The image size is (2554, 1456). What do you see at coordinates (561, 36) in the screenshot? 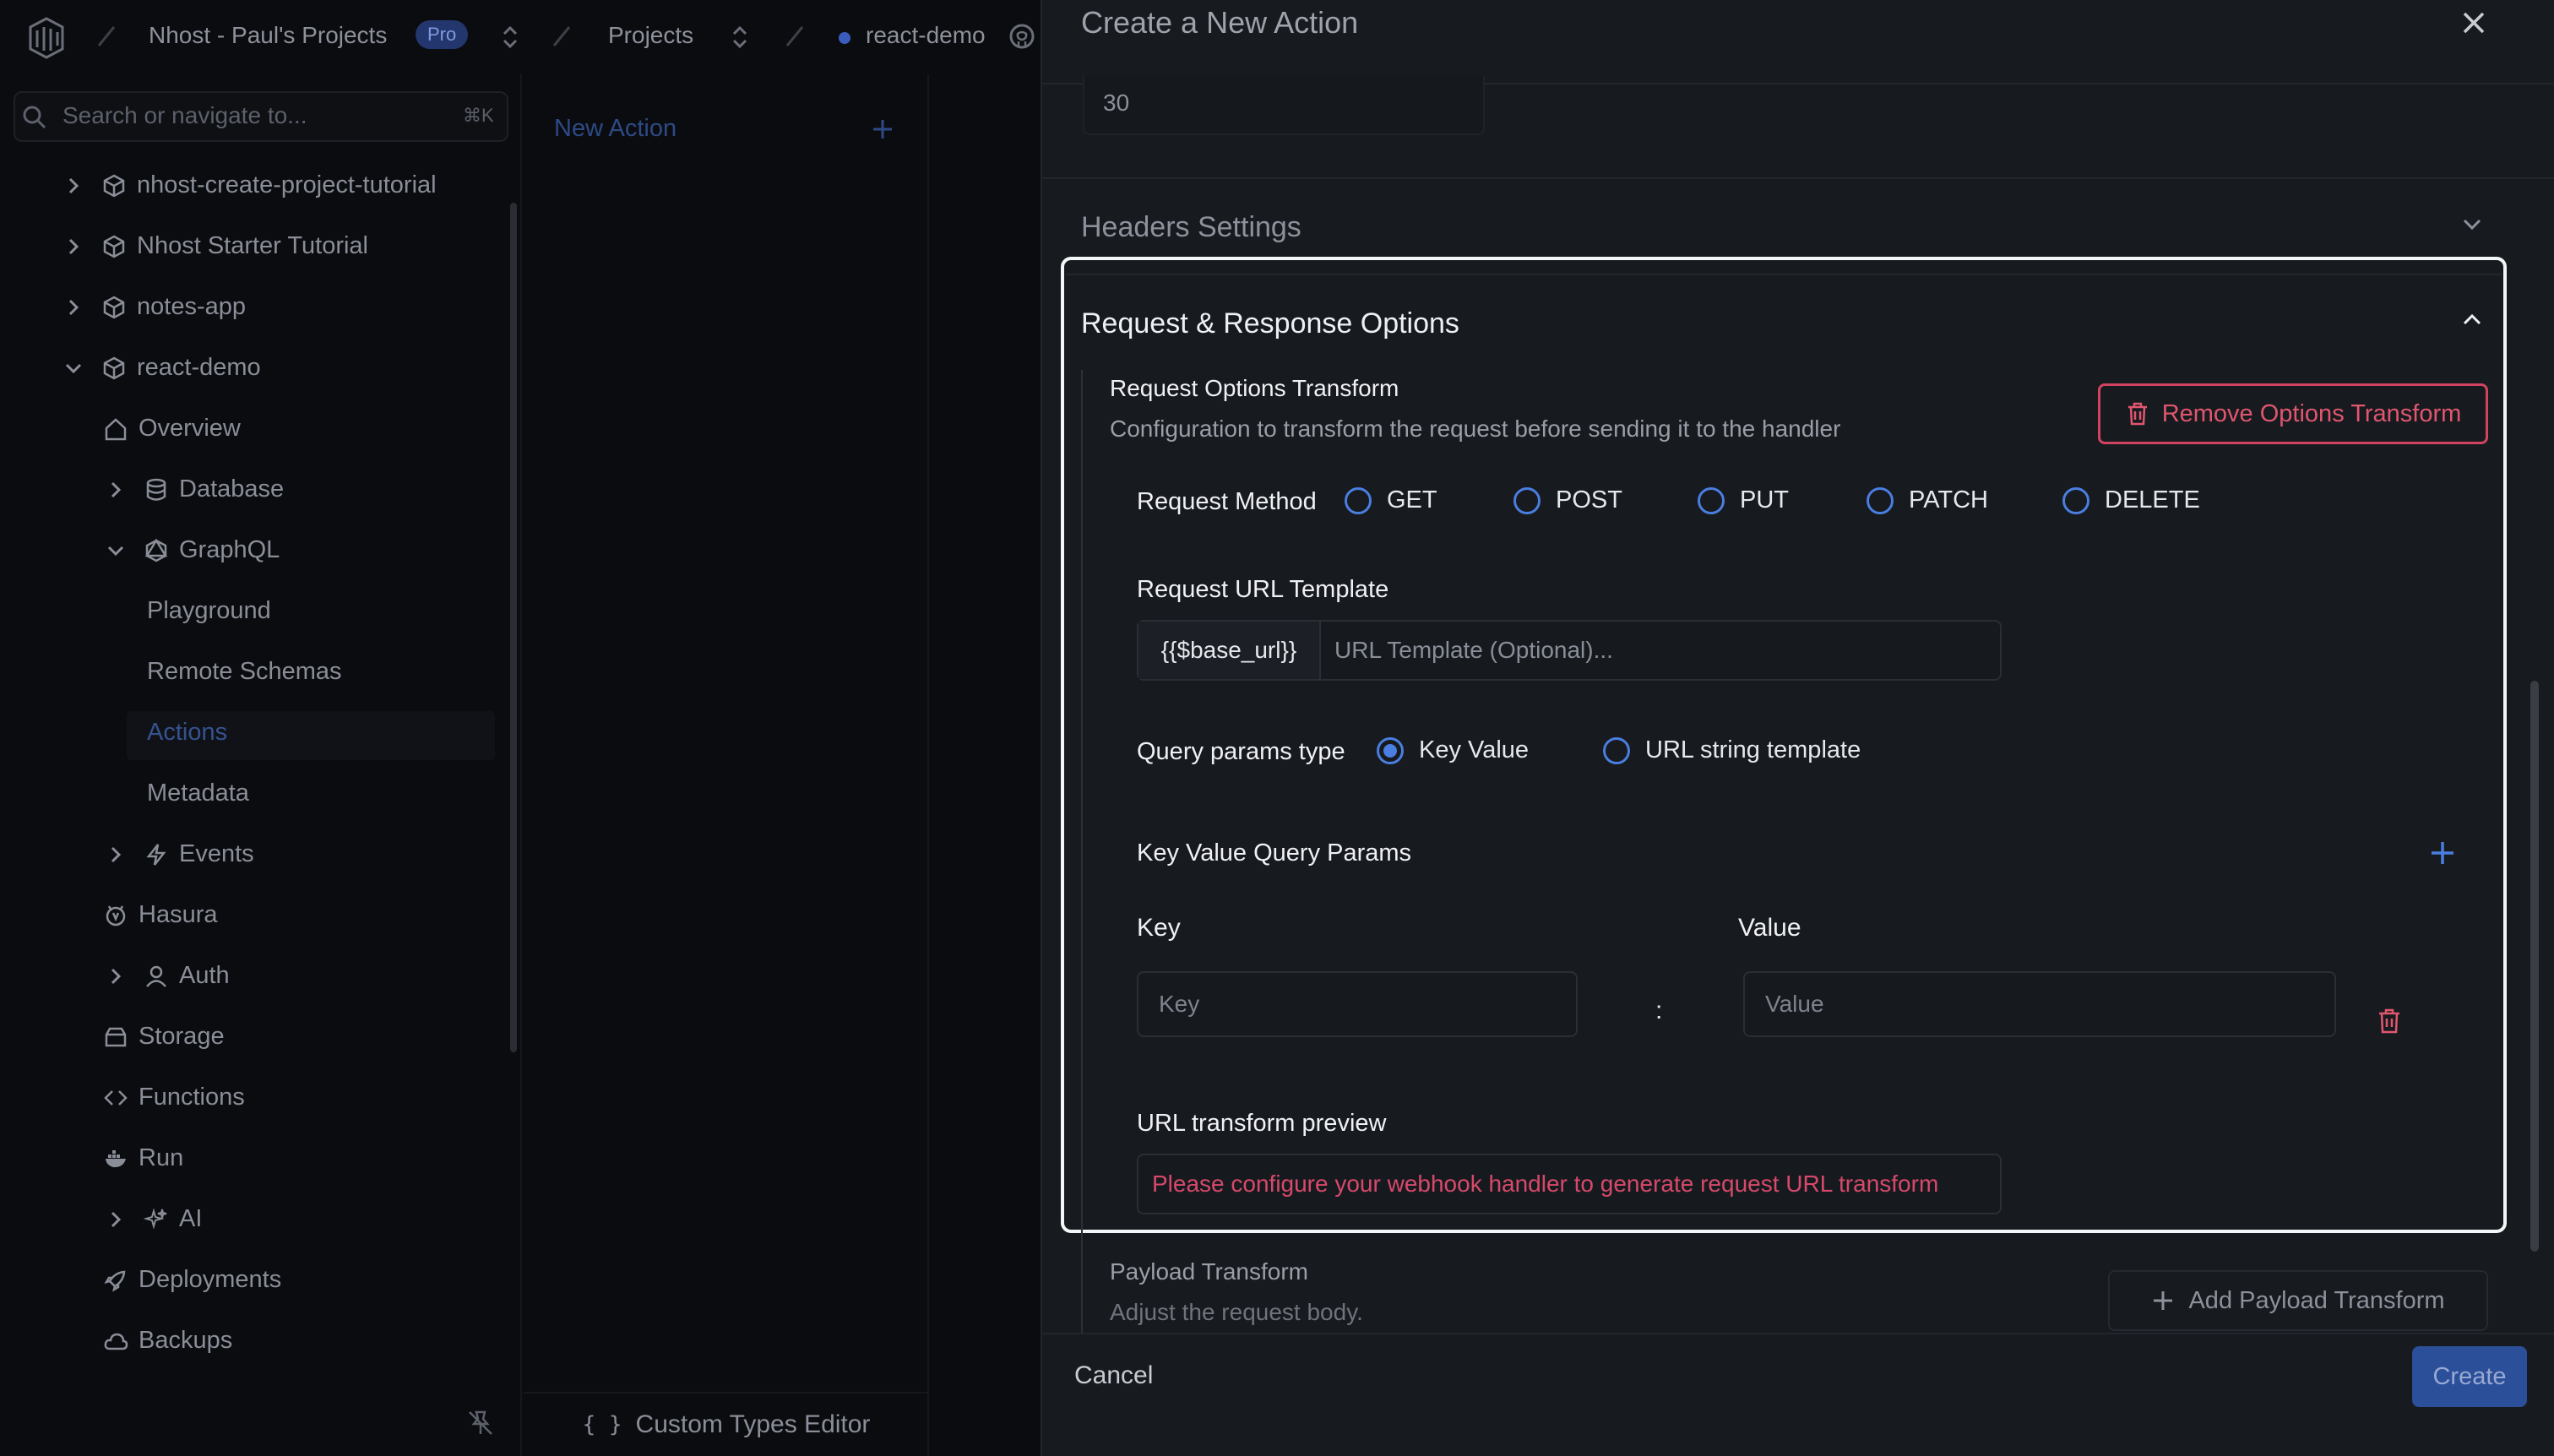
I see `breadcrumb-separator-icon` at bounding box center [561, 36].